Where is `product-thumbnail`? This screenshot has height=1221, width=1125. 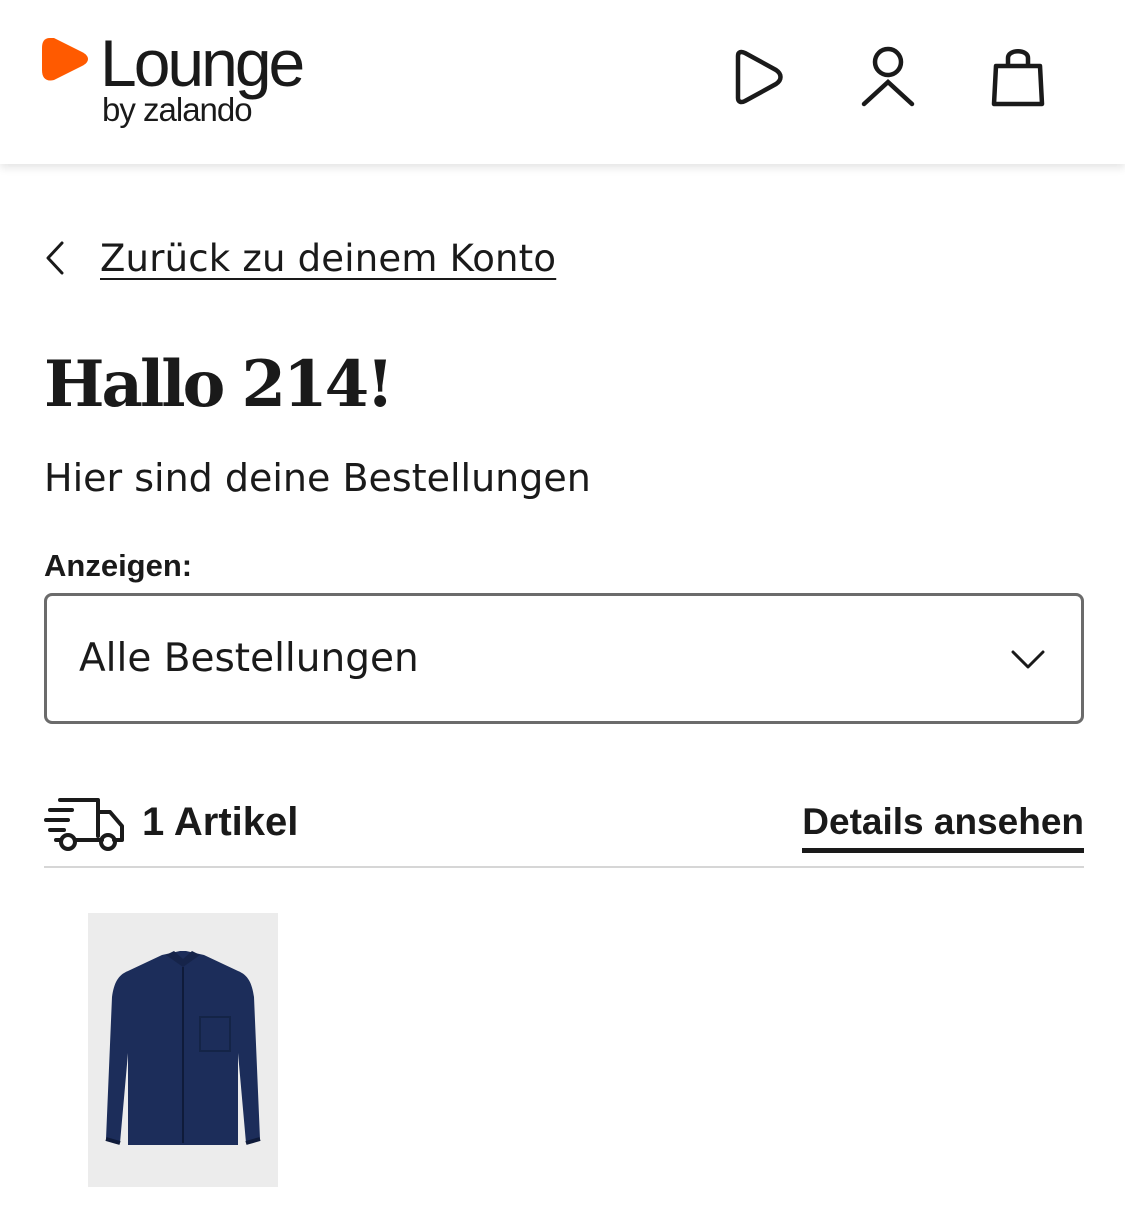
product-thumbnail is located at coordinates (183, 1050).